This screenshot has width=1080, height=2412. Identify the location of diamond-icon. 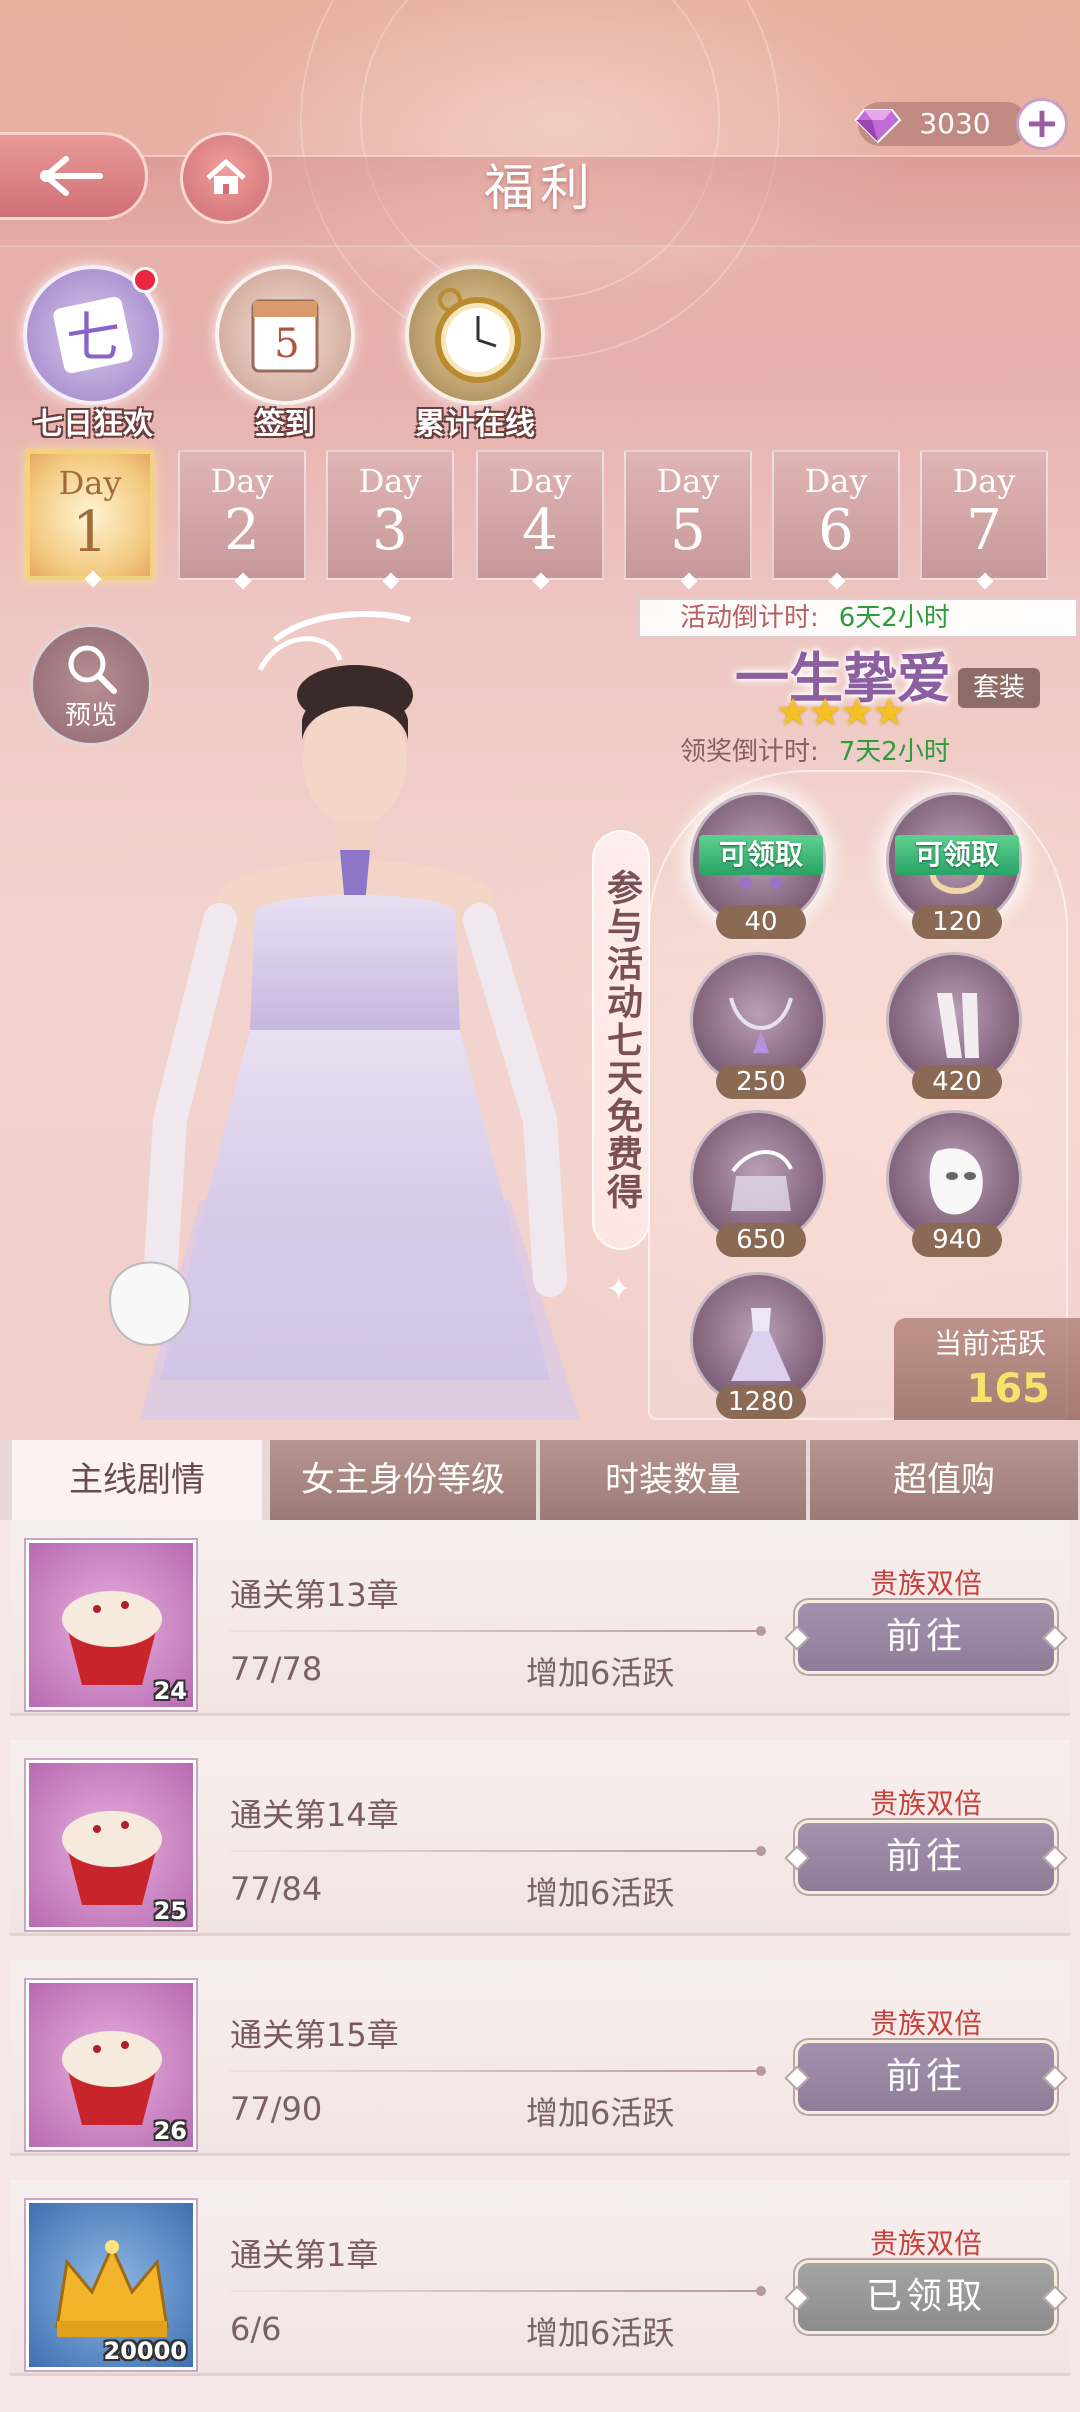
(878, 126).